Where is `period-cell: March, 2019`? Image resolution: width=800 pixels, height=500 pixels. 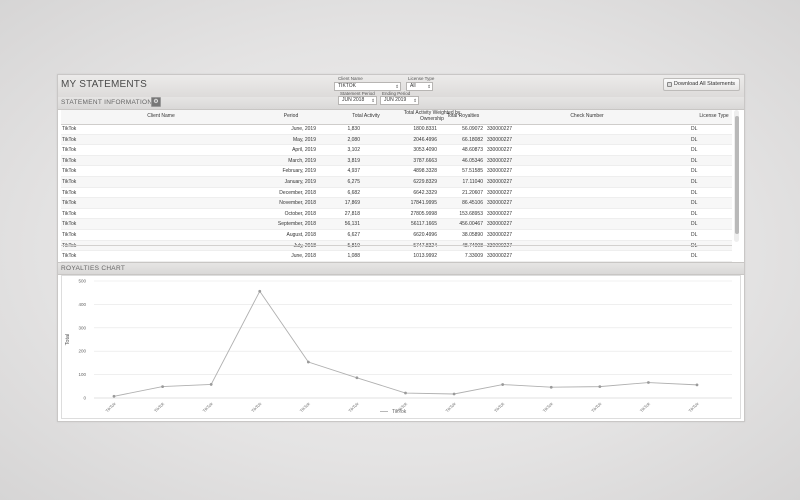
period-cell: March, 2019 is located at coordinates (302, 160).